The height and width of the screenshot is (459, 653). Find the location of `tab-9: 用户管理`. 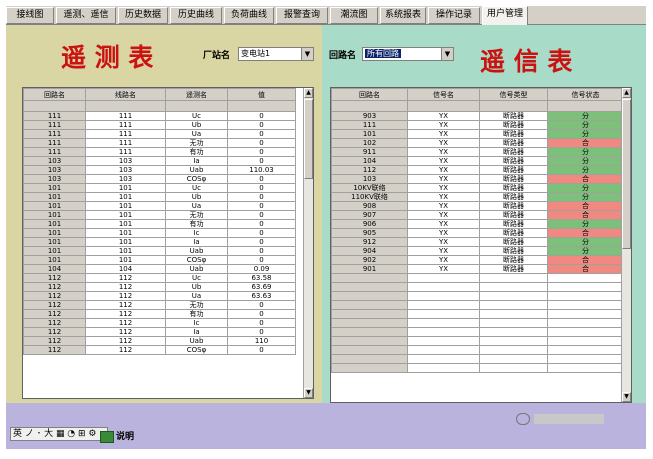

tab-9: 用户管理 is located at coordinates (505, 15).